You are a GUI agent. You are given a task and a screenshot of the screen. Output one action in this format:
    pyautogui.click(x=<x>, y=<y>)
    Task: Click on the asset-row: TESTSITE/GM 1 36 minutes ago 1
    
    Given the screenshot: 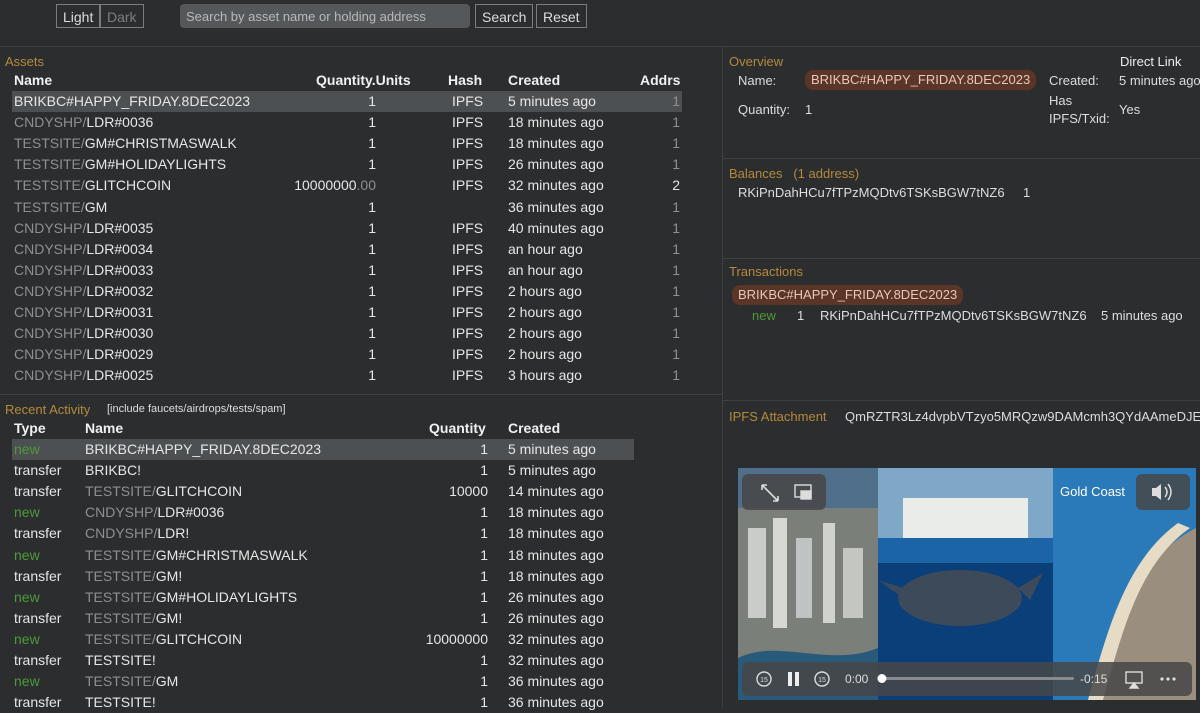 What is the action you would take?
    pyautogui.click(x=347, y=207)
    